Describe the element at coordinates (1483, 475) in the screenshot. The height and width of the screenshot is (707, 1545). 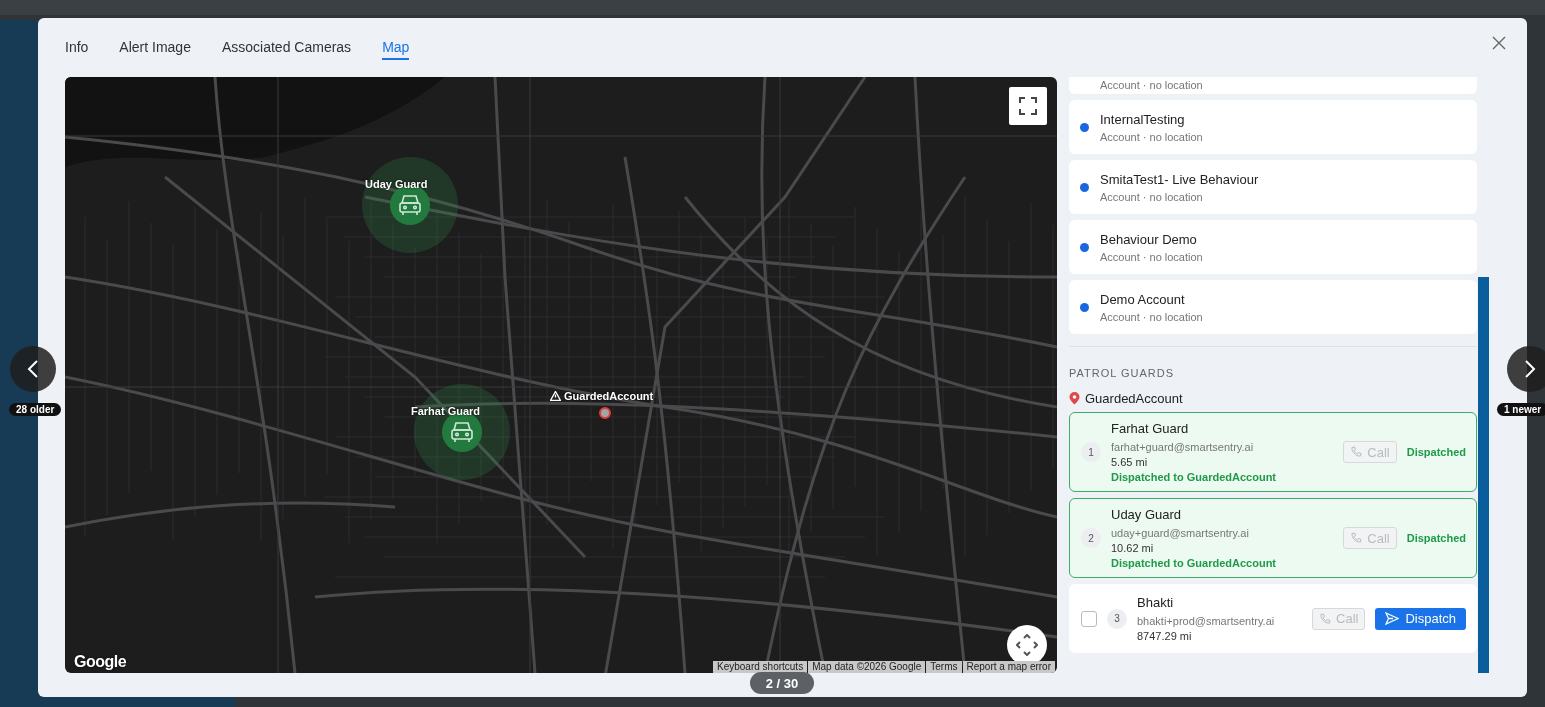
I see `scrollbar-thumb` at that location.